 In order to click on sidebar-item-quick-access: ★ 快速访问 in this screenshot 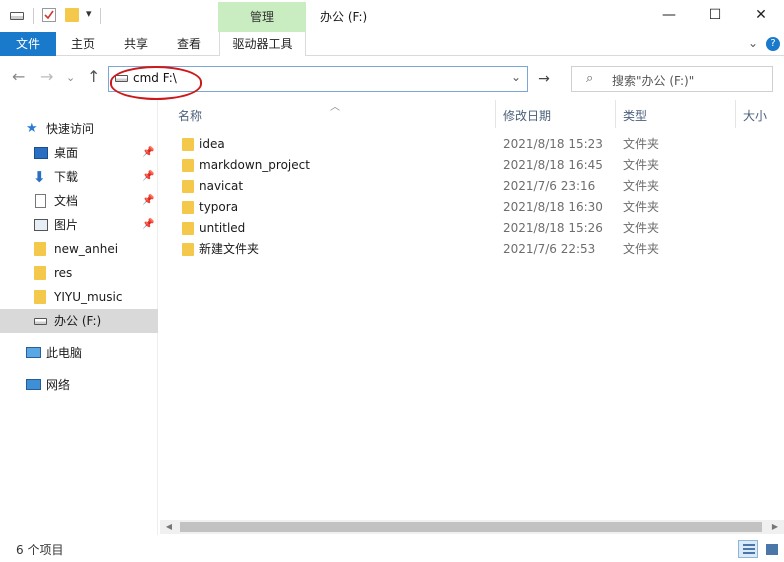, I will do `click(79, 129)`.